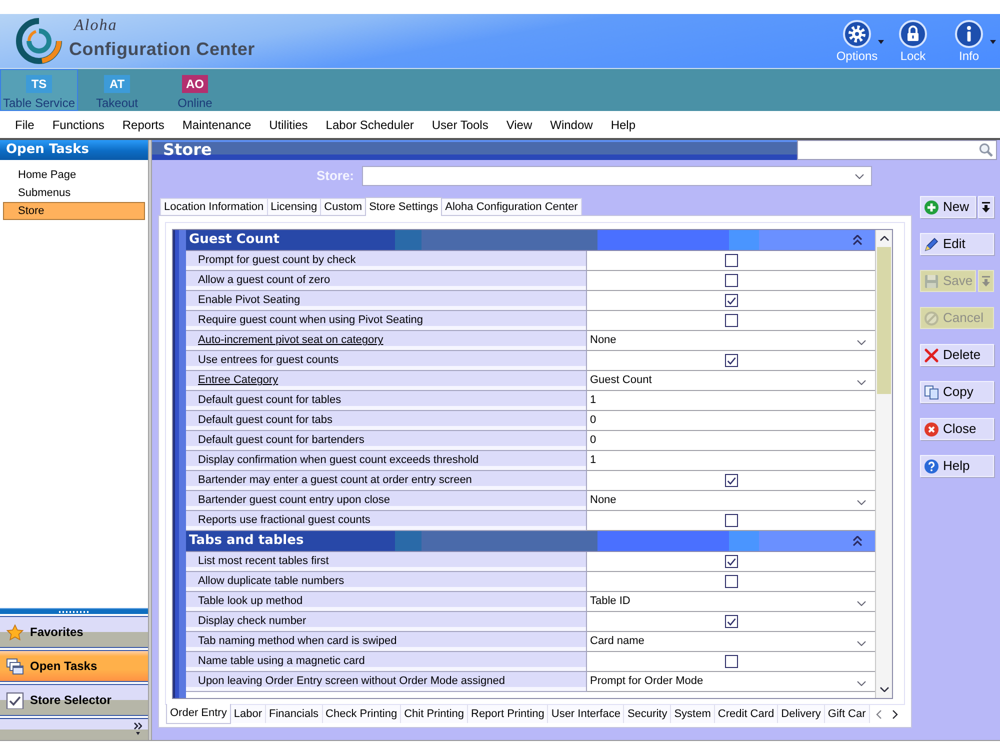 Image resolution: width=1000 pixels, height=750 pixels. What do you see at coordinates (931, 392) in the screenshot?
I see `copy-icon` at bounding box center [931, 392].